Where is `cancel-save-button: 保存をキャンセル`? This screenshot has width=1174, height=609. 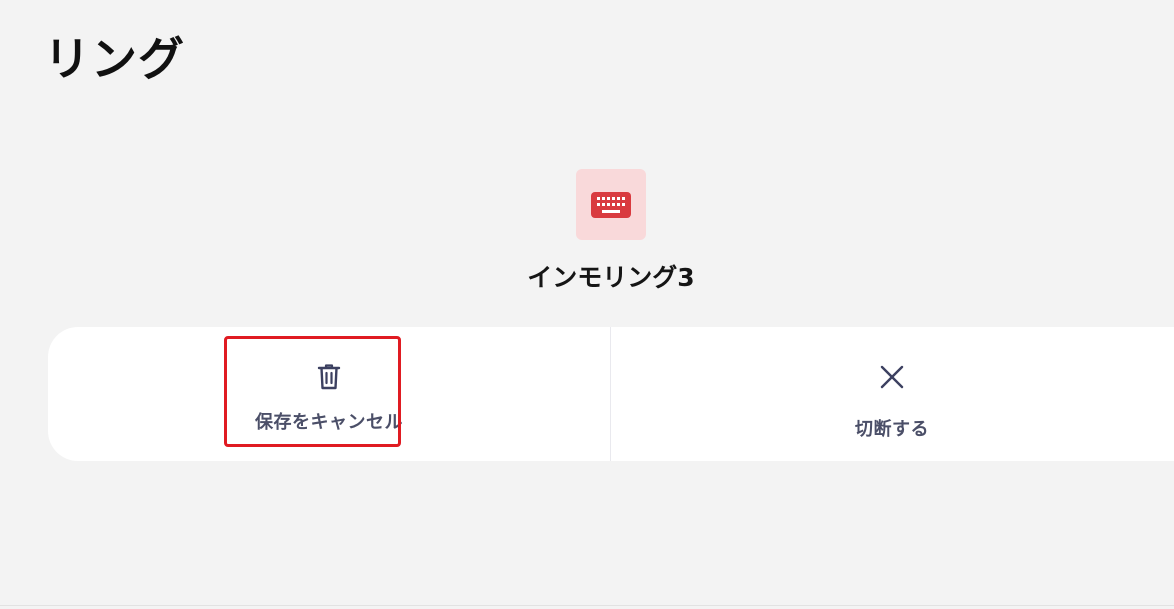
cancel-save-button: 保存をキャンセル is located at coordinates (329, 394).